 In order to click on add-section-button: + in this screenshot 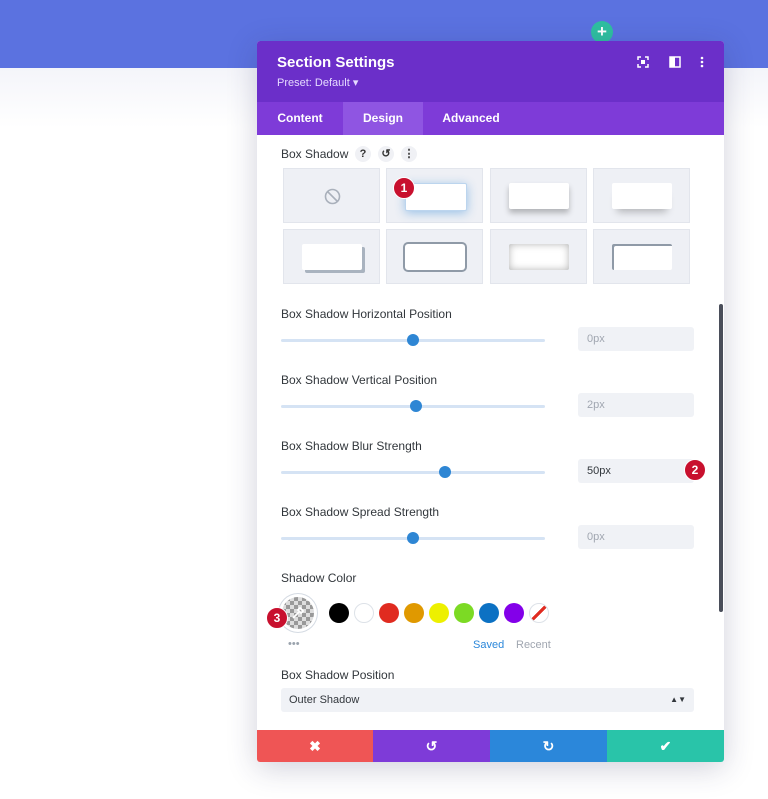, I will do `click(602, 32)`.